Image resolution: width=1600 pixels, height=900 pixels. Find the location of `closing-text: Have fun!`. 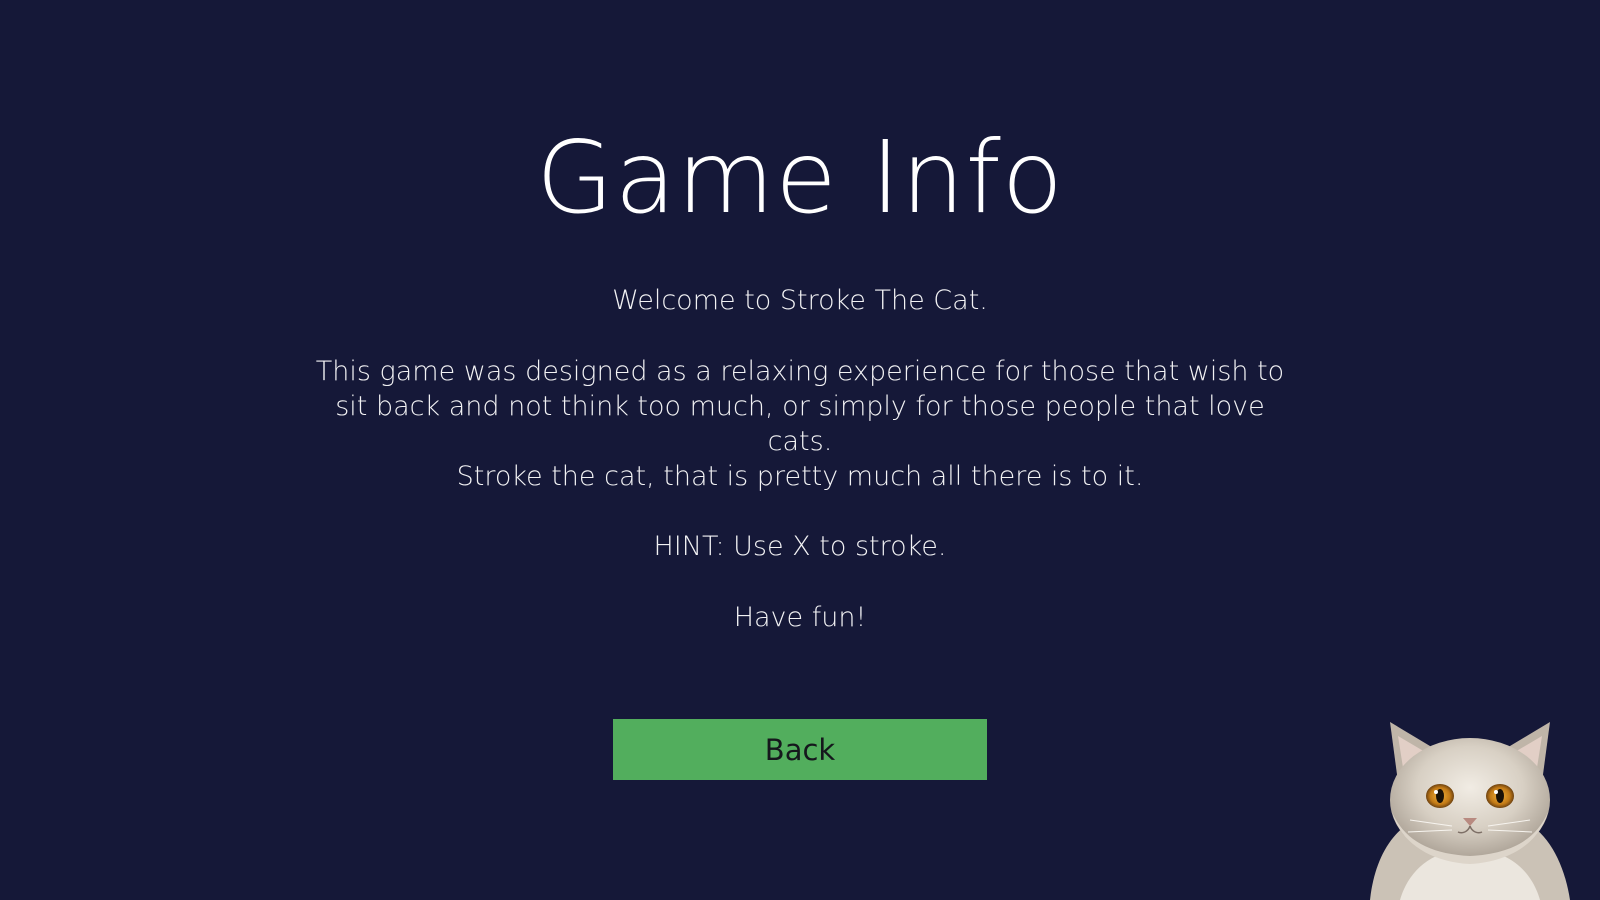

closing-text: Have fun! is located at coordinates (800, 617).